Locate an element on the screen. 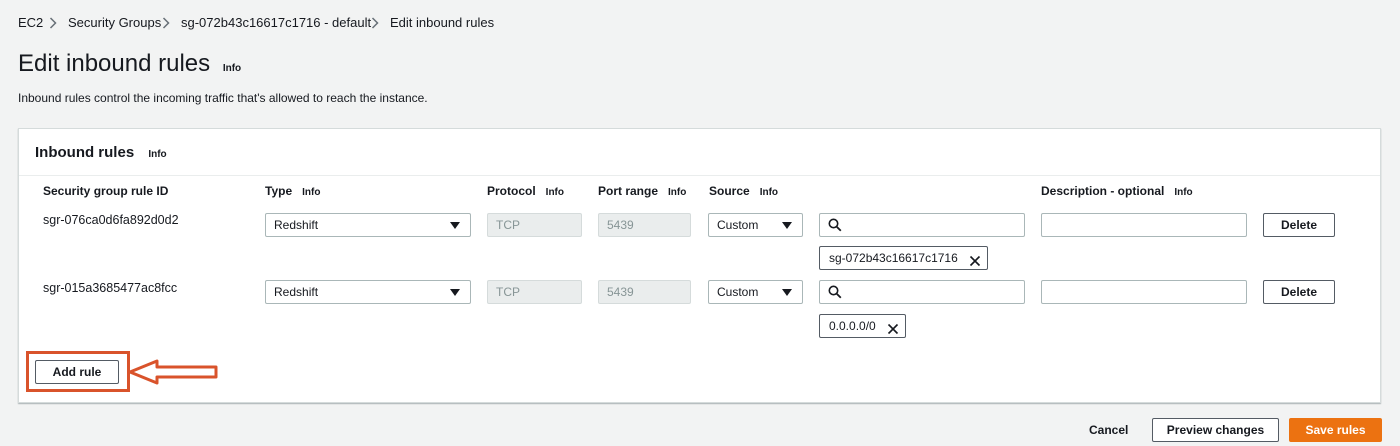 The height and width of the screenshot is (446, 1400). add-rule-button: Add rule is located at coordinates (77, 372).